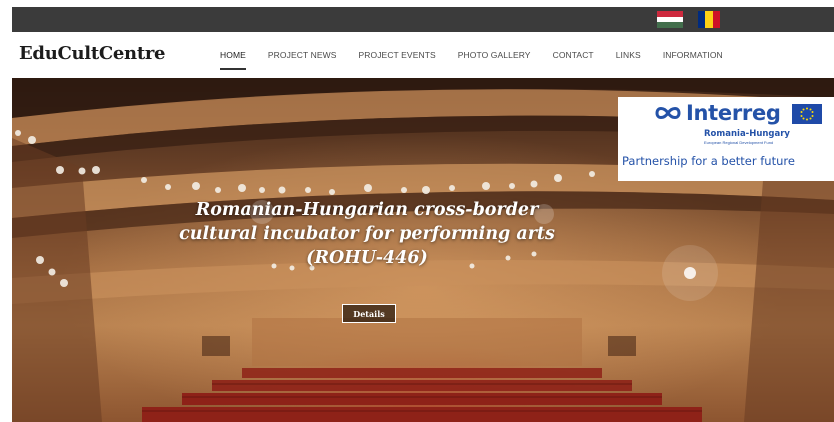 This screenshot has width=834, height=422. Describe the element at coordinates (302, 55) in the screenshot. I see `nav-item-project-news: PROJECT NEWS` at that location.